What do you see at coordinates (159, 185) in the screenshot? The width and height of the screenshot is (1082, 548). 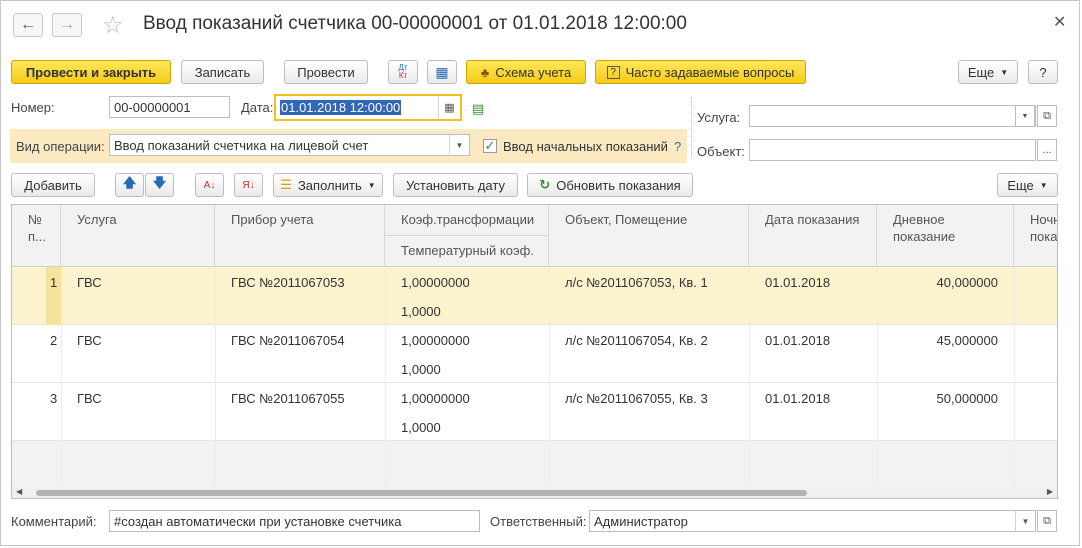 I see `move-down-button: 🡇` at bounding box center [159, 185].